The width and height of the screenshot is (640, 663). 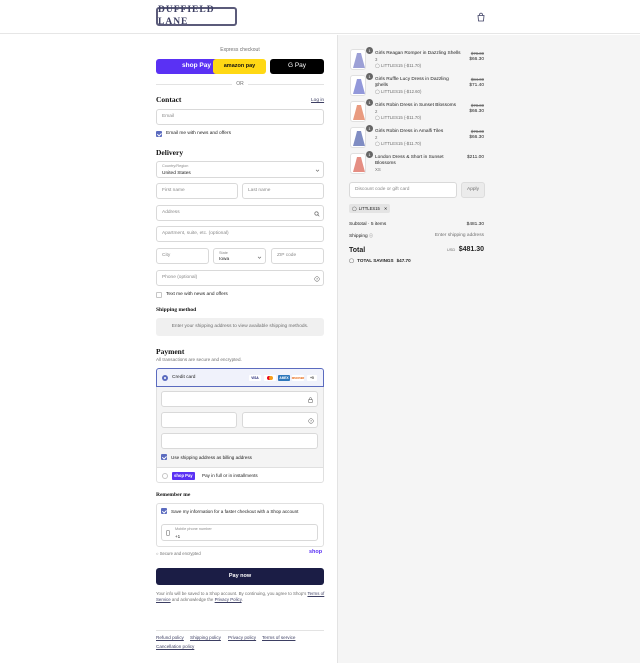 I want to click on item-discount: ◯ LITTLES15 (-$12.60), so click(x=398, y=91).